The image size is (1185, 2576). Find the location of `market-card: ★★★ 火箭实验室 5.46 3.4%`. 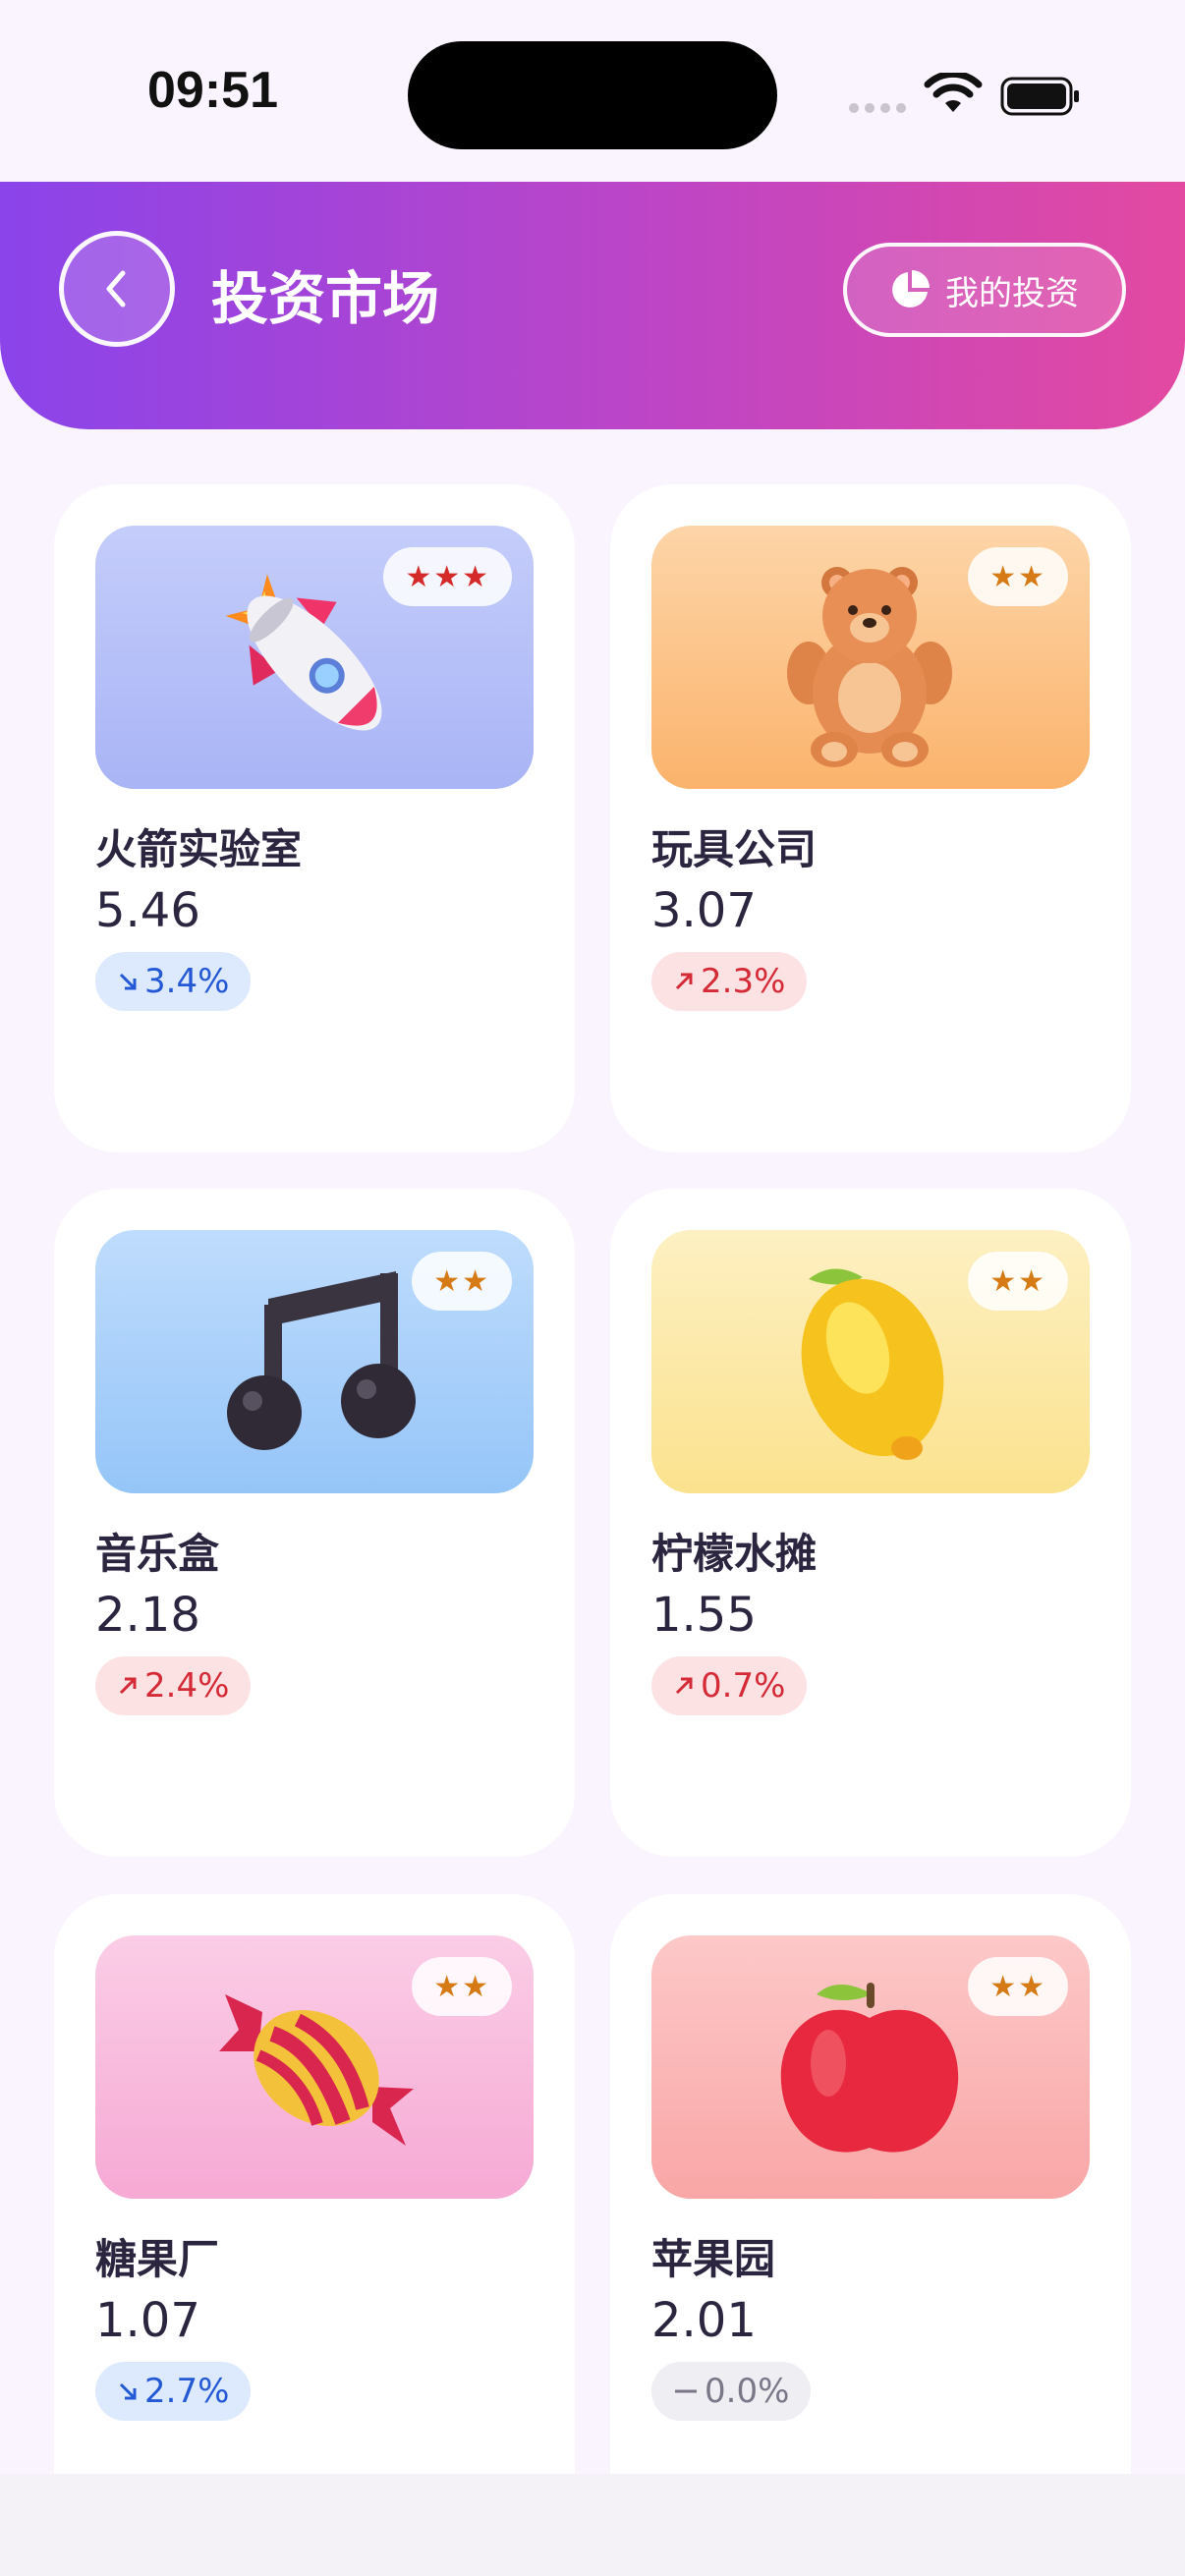

market-card: ★★★ 火箭实验室 5.46 3.4% is located at coordinates (315, 818).